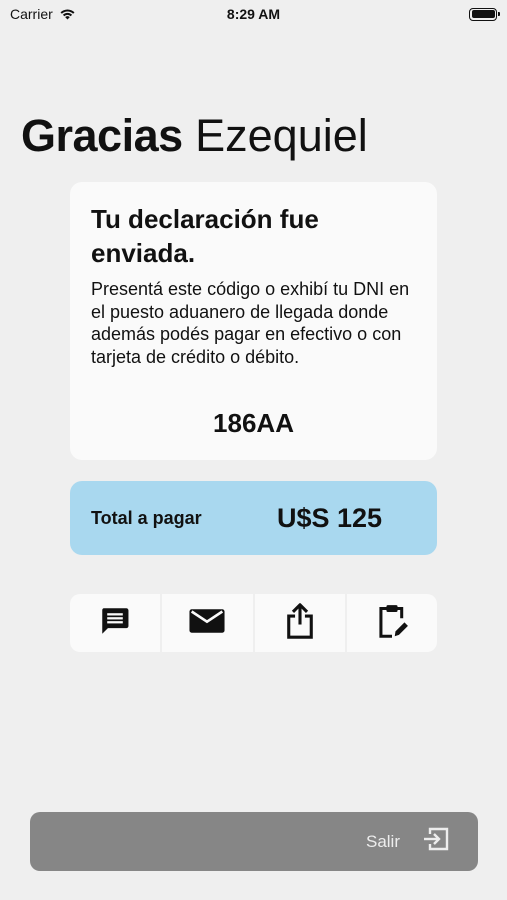  Describe the element at coordinates (253, 423) in the screenshot. I see `declaration-code: 186AA` at that location.